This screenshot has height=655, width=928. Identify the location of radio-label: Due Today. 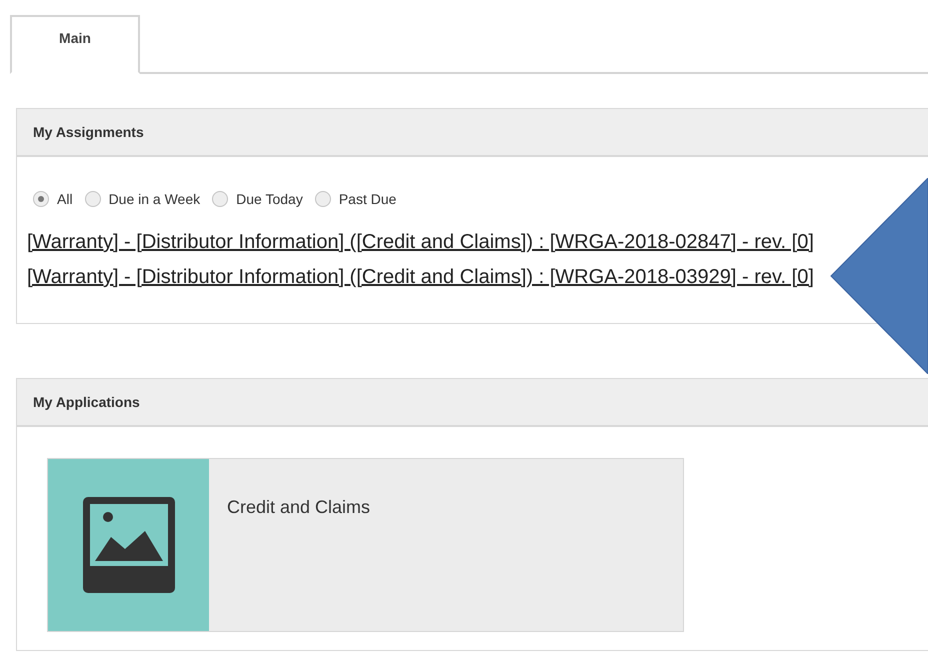
(269, 199).